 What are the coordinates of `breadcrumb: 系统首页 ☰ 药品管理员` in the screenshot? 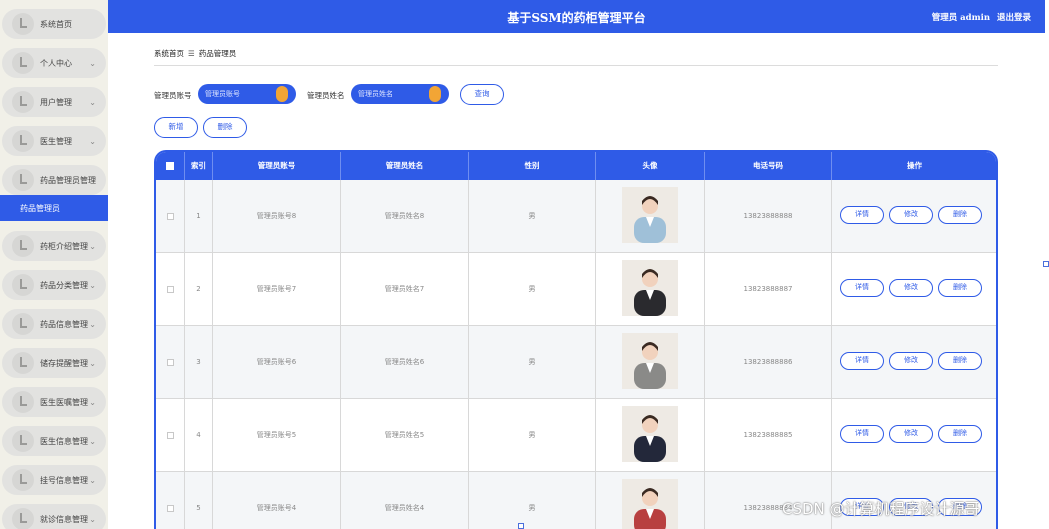 It's located at (195, 53).